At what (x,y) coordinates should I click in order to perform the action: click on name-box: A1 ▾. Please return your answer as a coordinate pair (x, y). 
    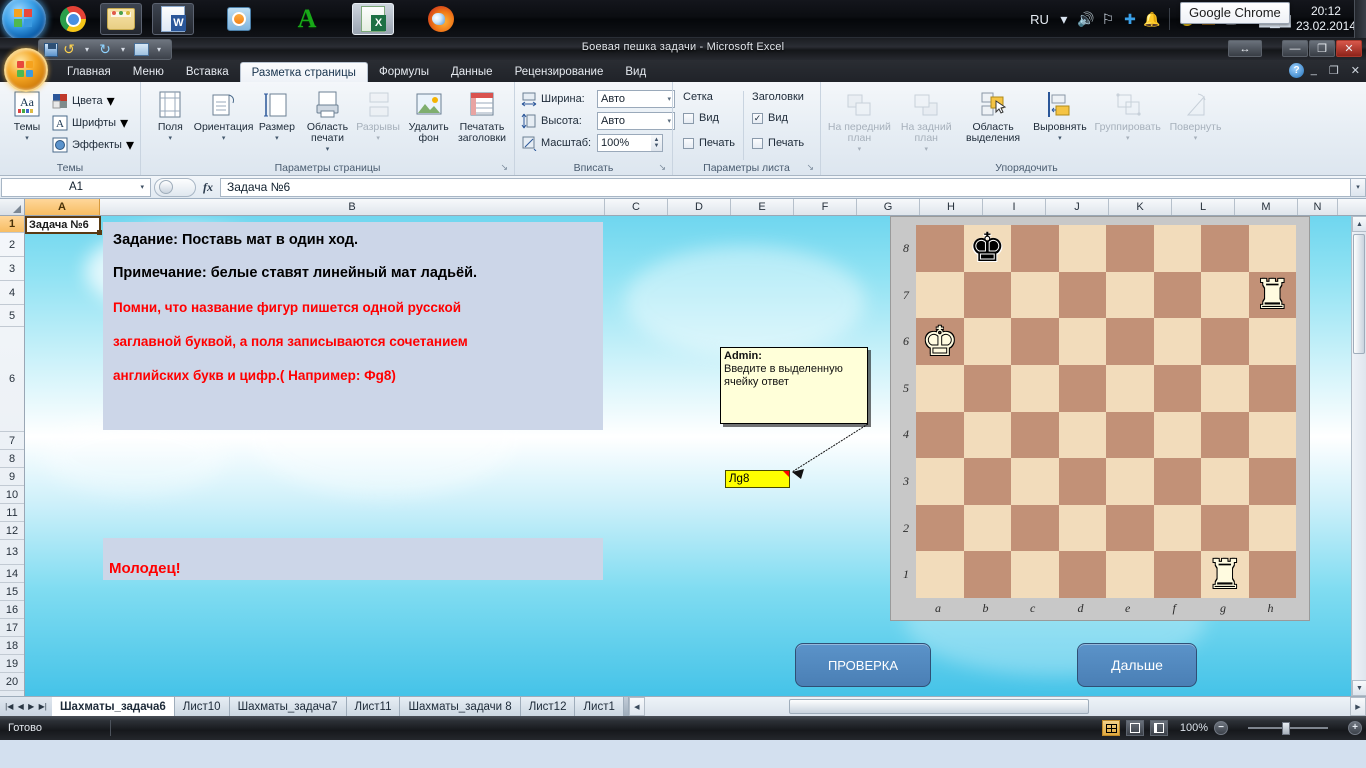
    Looking at the image, I should click on (76, 187).